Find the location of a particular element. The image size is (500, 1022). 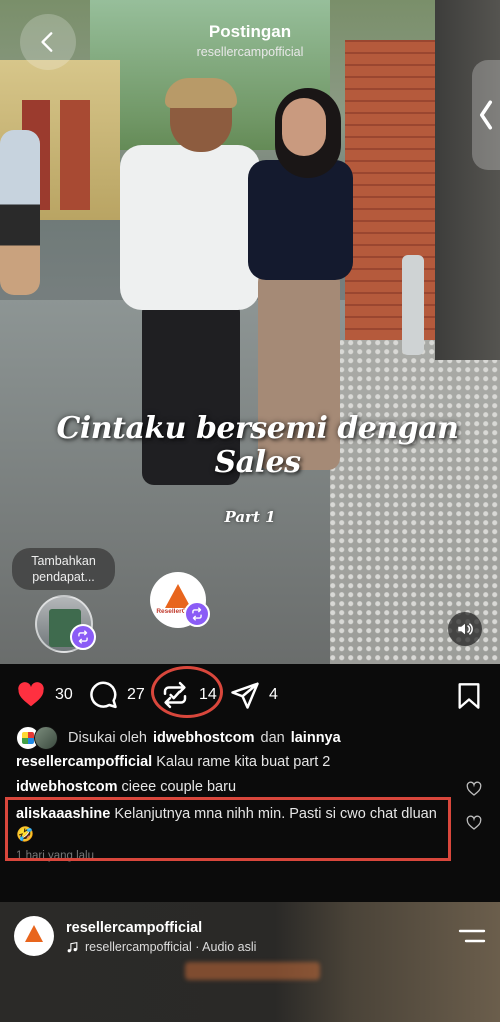

comment-count: 27 is located at coordinates (136, 694).